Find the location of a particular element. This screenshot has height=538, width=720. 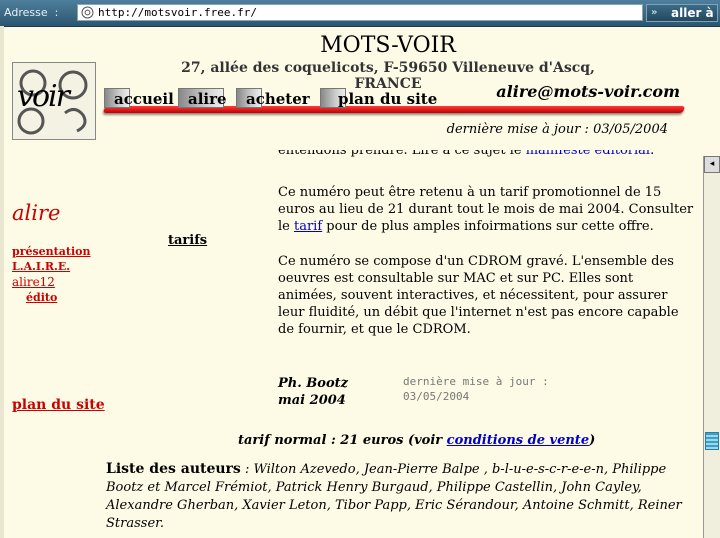

header-last-updated: dernière mise à jour : 03/05/2004 is located at coordinates (557, 129).